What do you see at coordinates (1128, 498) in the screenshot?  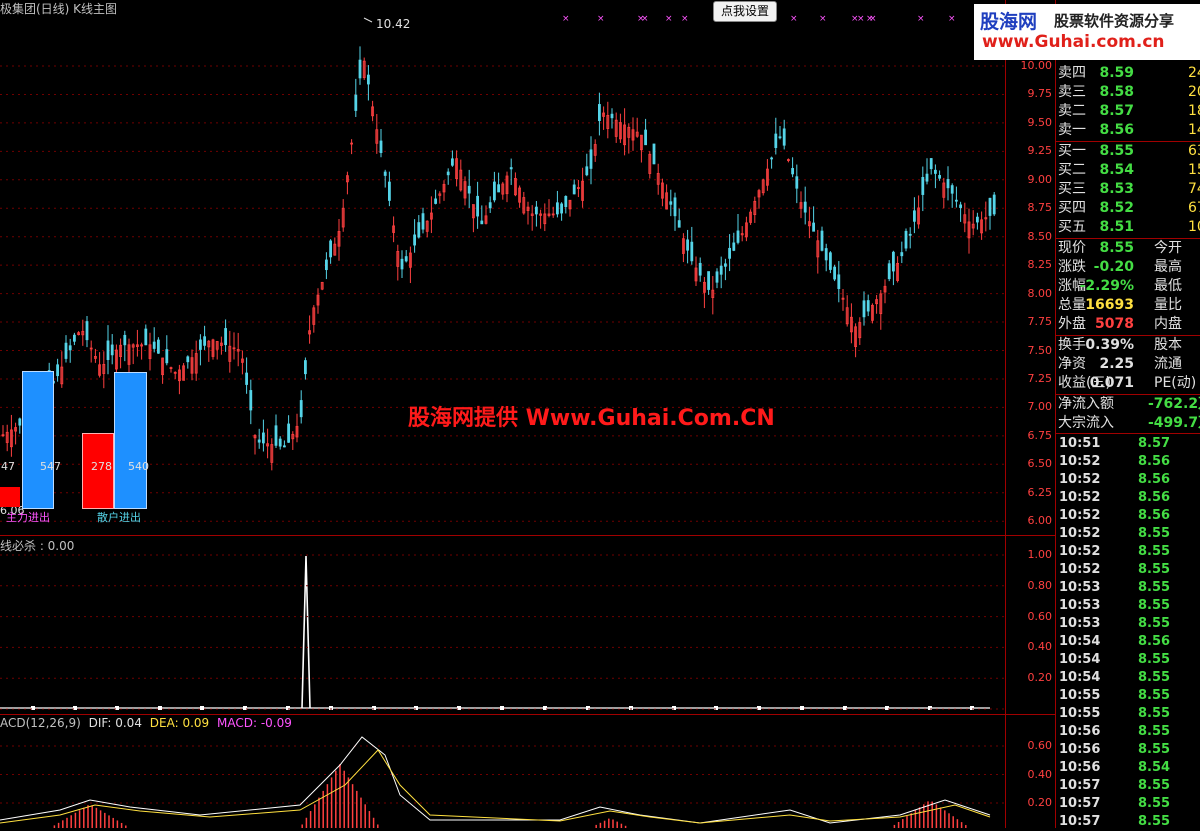 I see `tick-row: 10:52 8.56` at bounding box center [1128, 498].